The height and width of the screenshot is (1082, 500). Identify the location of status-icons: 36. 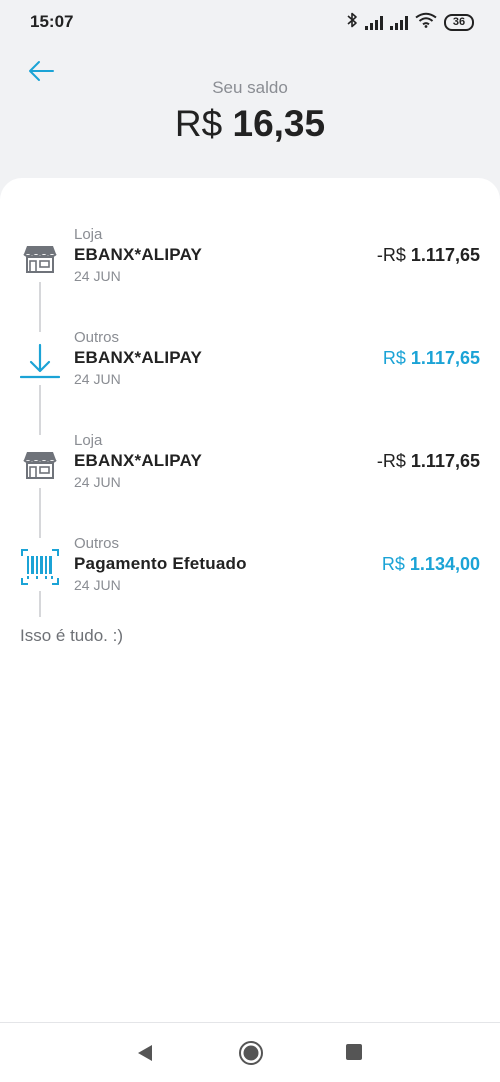
(410, 22).